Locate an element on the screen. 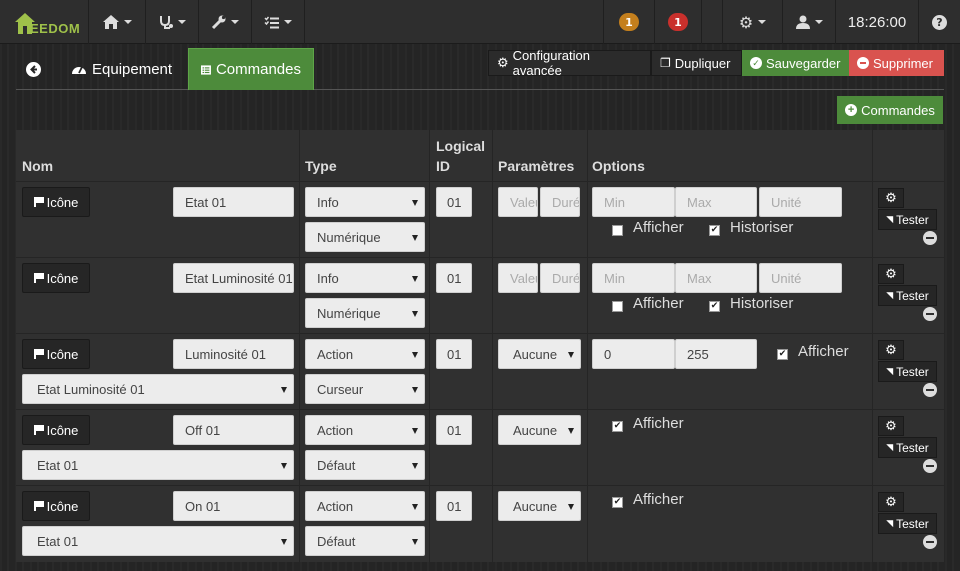 The width and height of the screenshot is (960, 571). messages-link: 1 is located at coordinates (629, 22).